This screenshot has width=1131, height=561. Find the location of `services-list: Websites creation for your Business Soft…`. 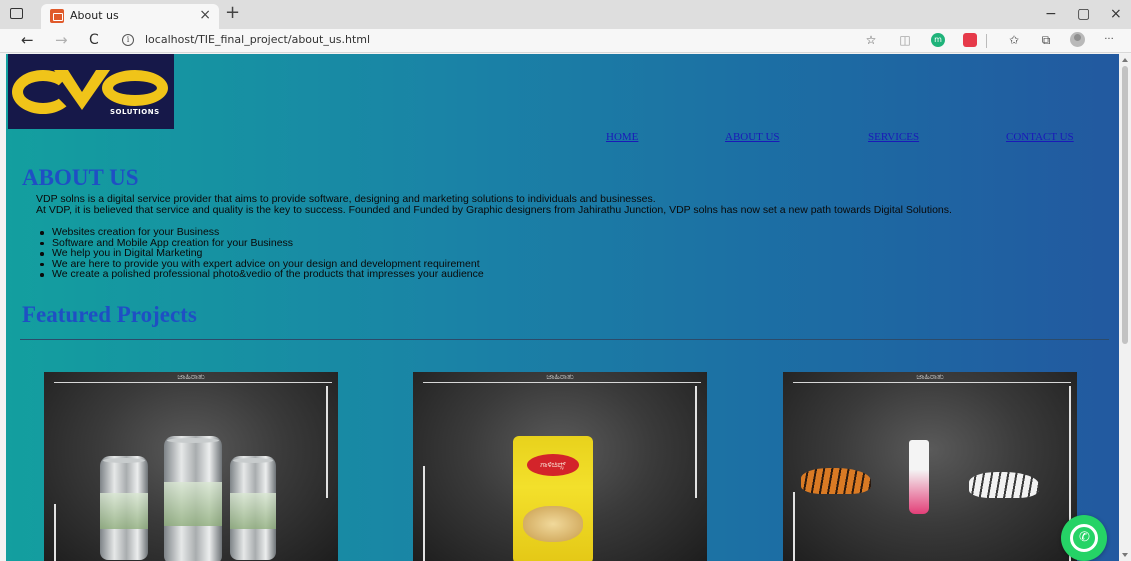

services-list: Websites creation for your Business Soft… is located at coordinates (262, 253).